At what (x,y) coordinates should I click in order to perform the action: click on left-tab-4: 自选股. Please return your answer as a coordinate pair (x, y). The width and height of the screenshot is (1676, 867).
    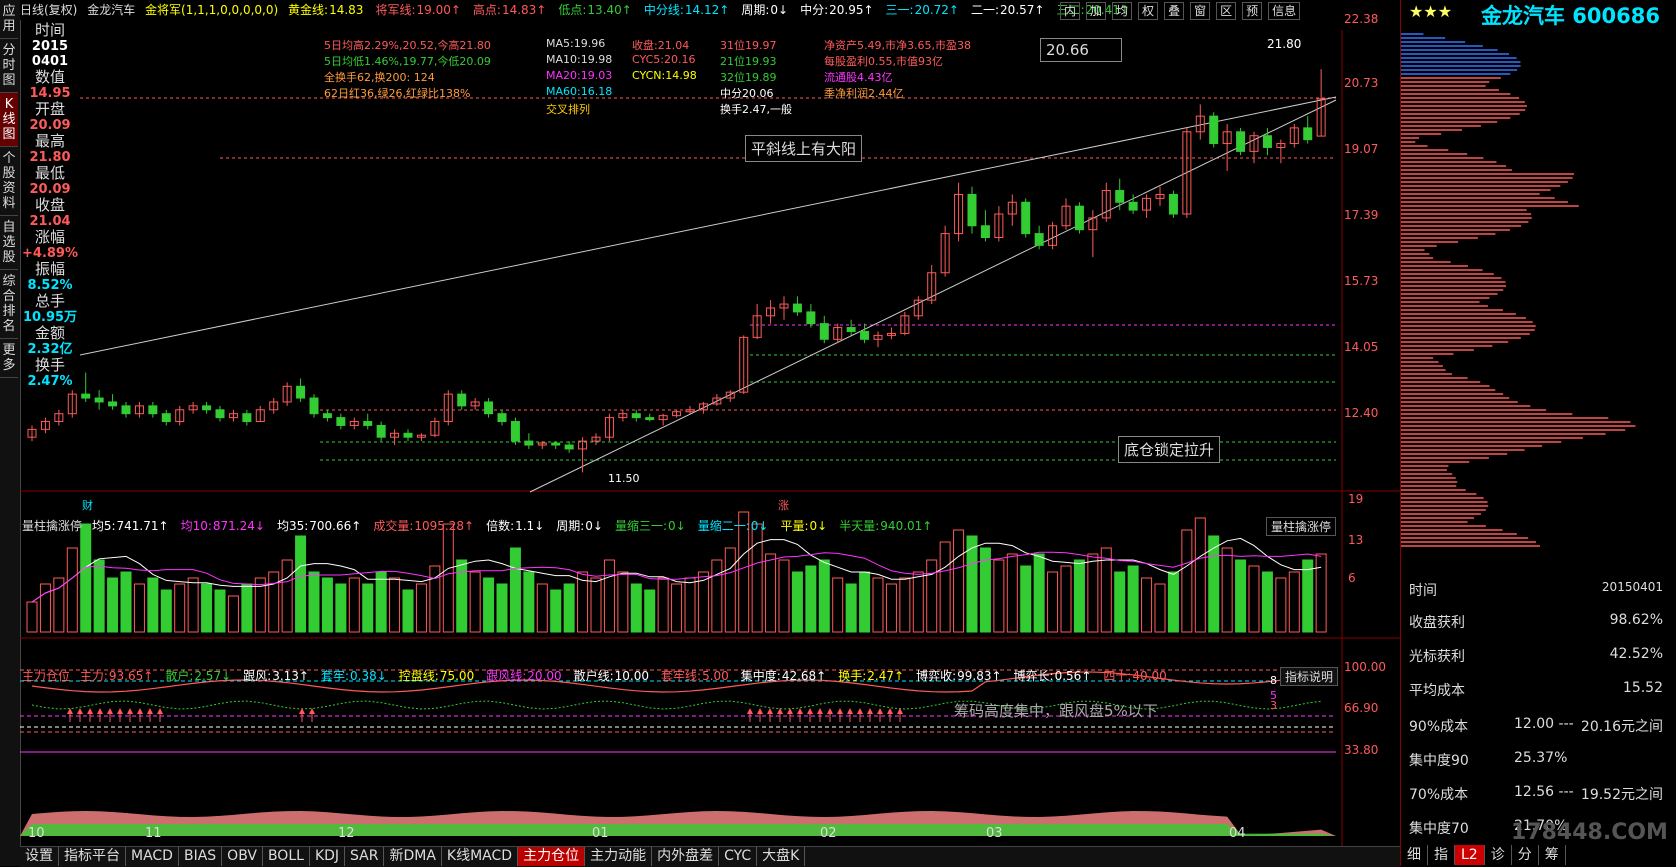
    Looking at the image, I should click on (9, 243).